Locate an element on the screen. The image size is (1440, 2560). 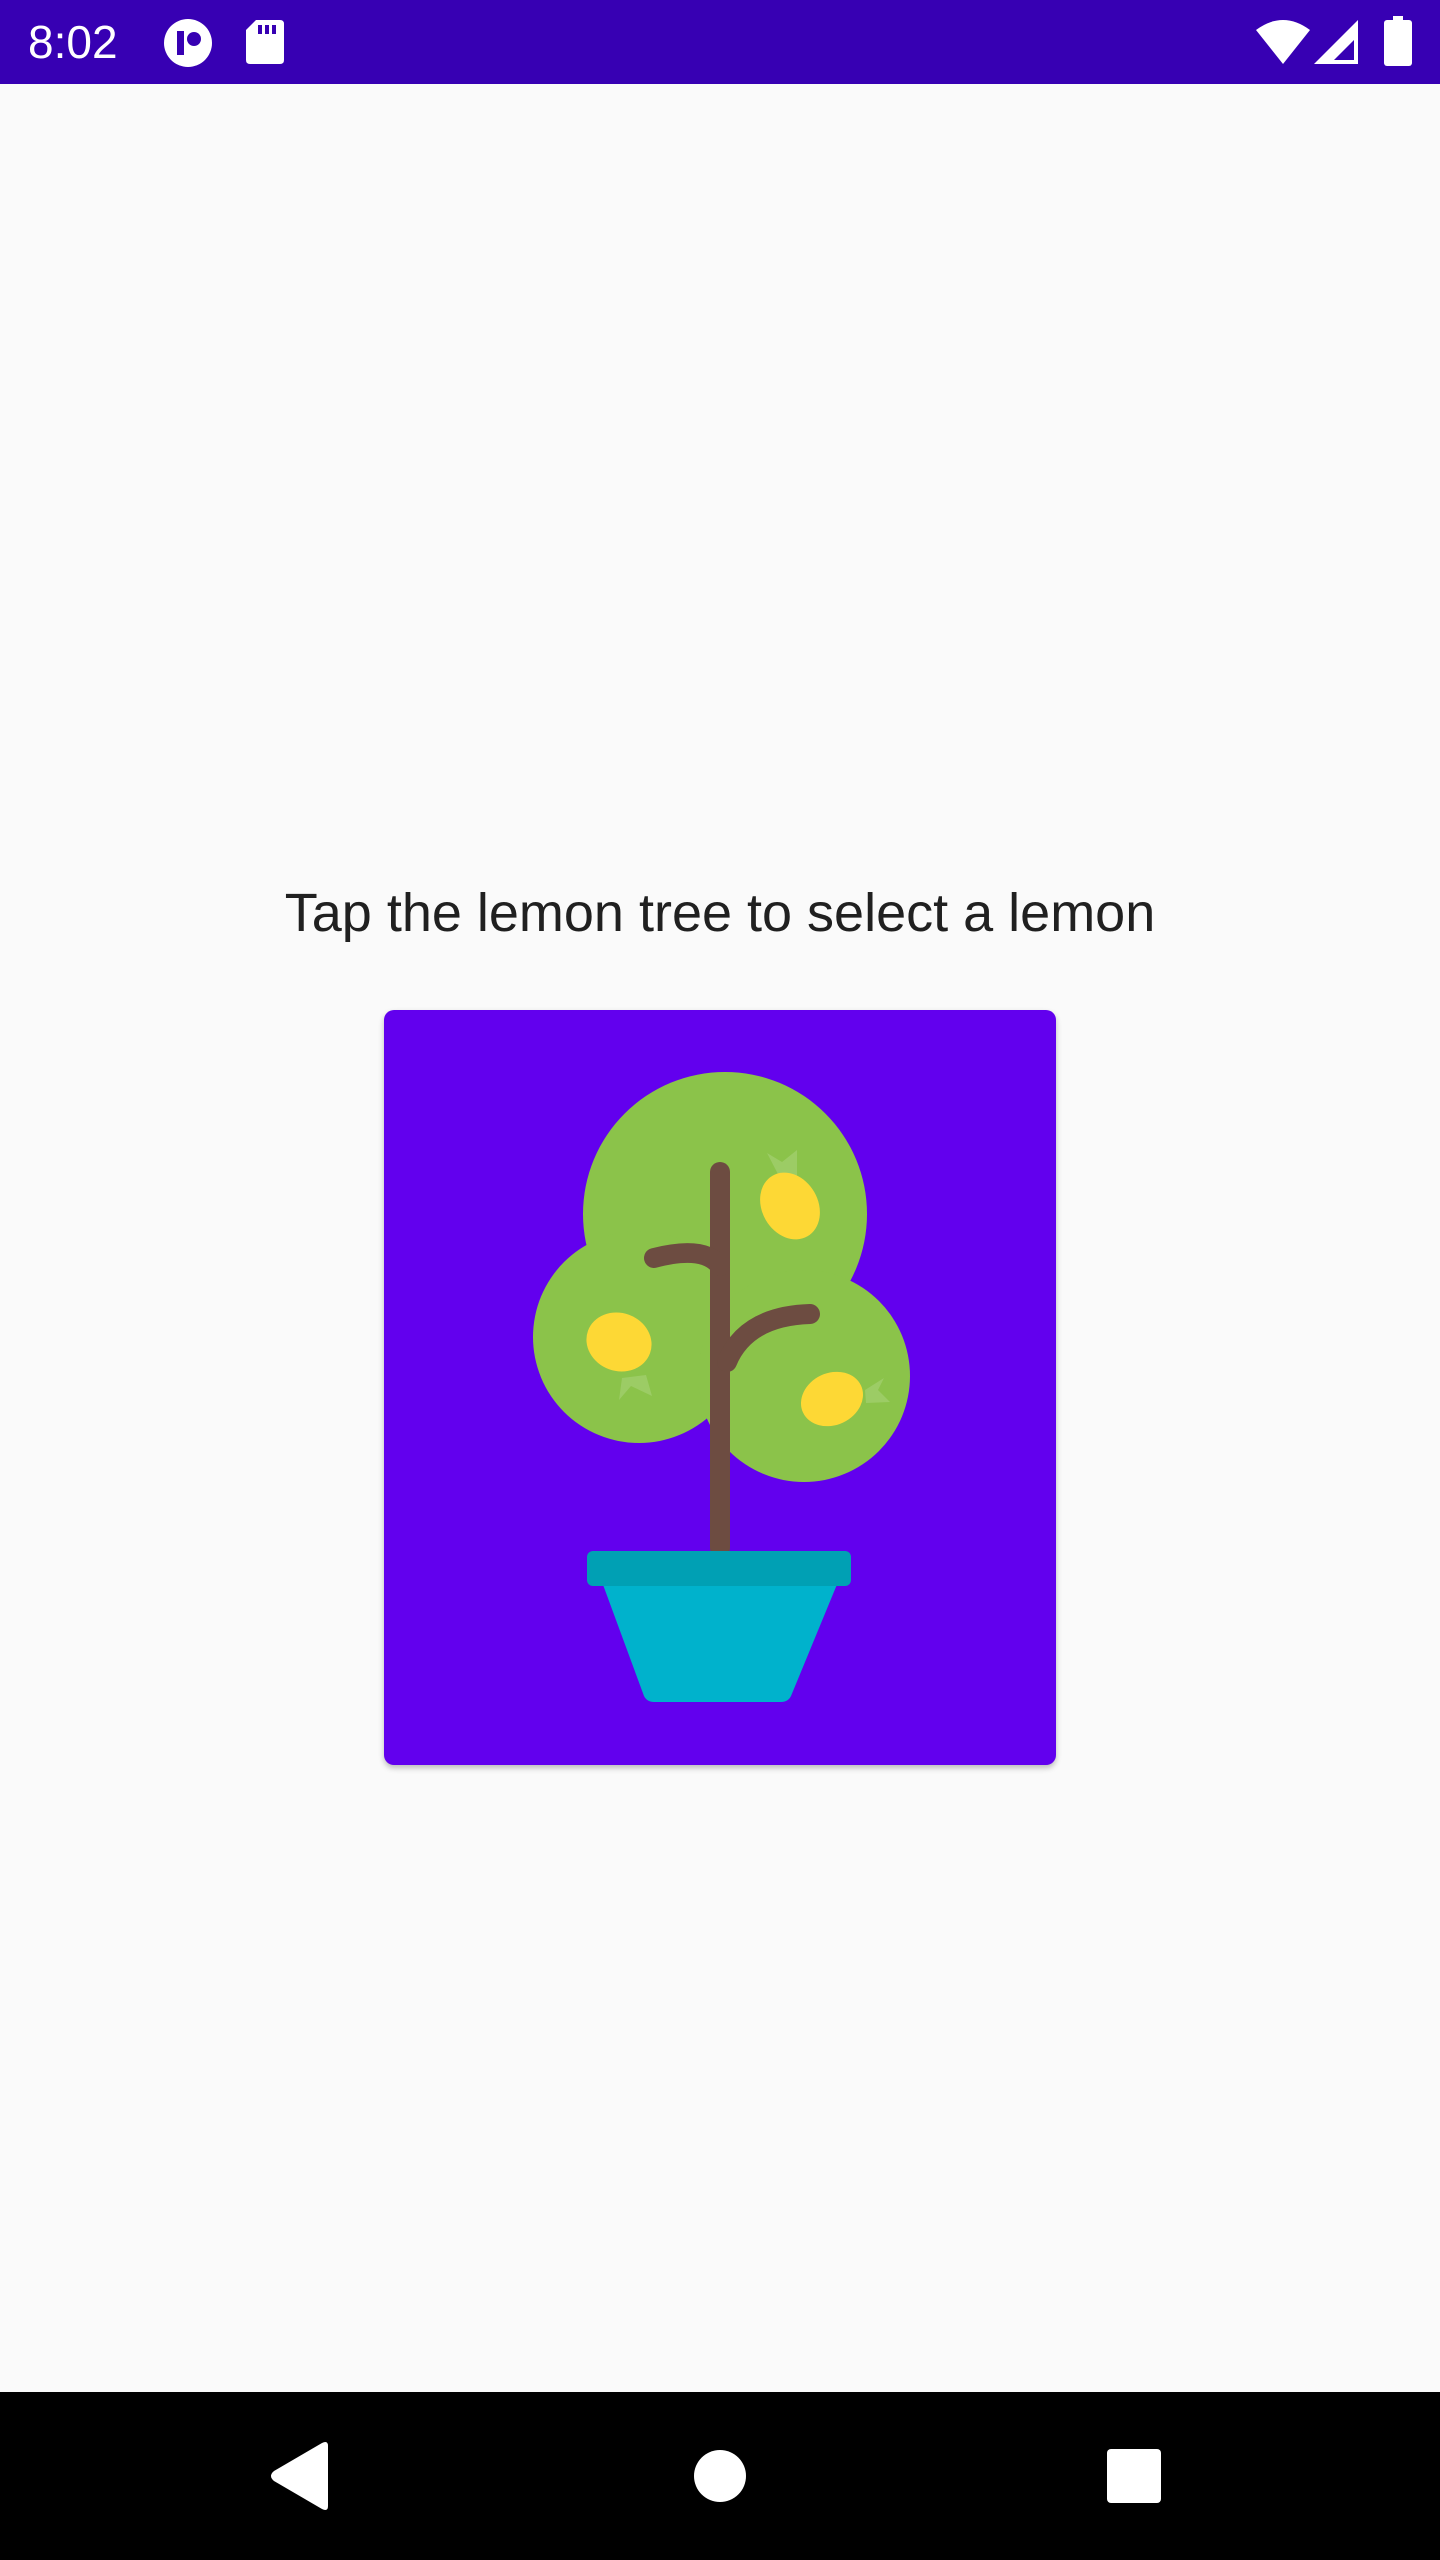
recents-button is located at coordinates (1134, 2476).